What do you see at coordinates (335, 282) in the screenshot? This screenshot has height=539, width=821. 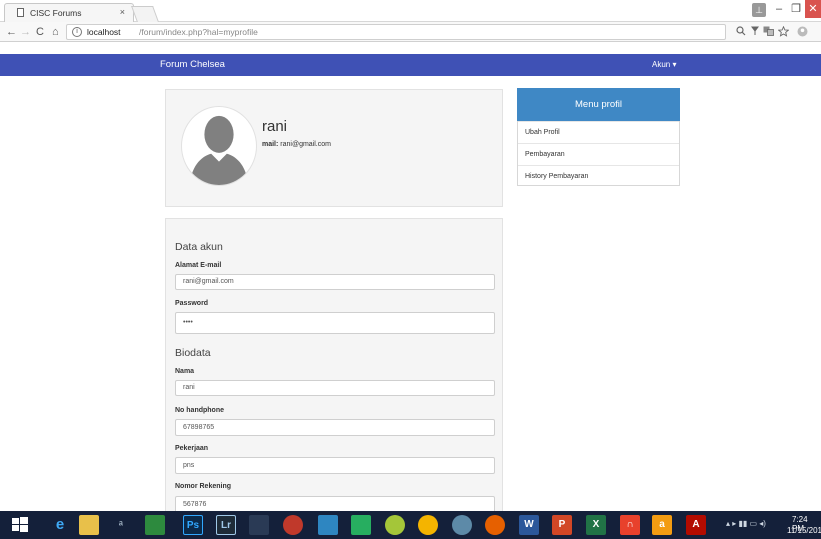 I see `email-field: rani@gmail.com` at bounding box center [335, 282].